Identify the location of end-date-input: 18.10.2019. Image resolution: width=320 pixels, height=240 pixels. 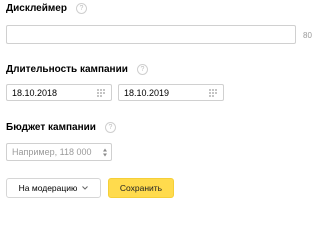
(171, 92).